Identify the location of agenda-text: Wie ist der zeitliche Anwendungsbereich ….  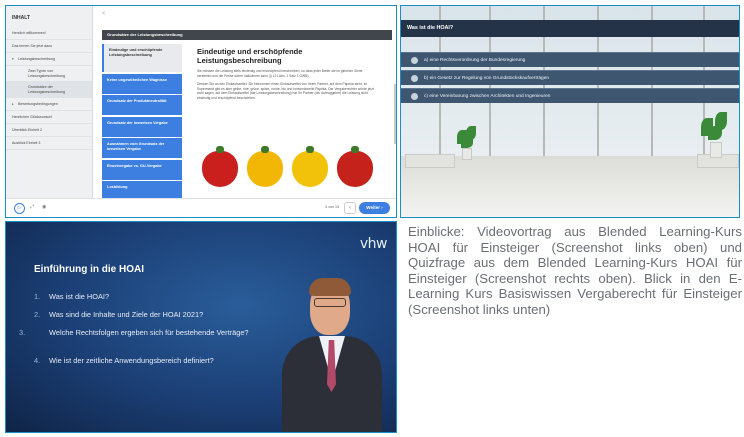
(131, 360).